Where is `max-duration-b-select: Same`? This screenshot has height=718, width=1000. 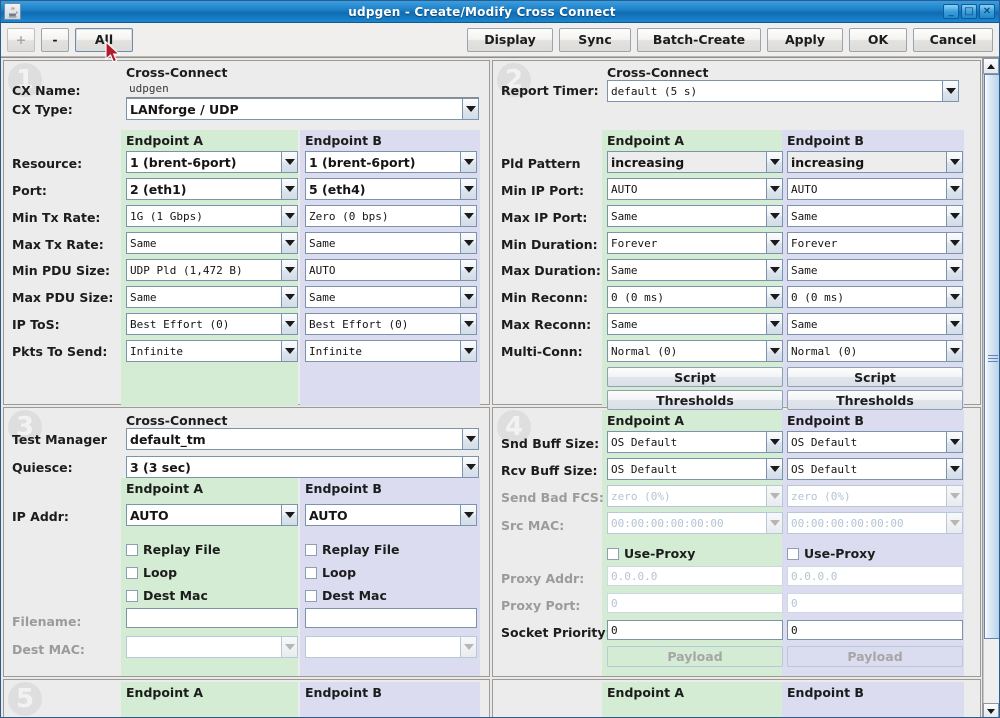
max-duration-b-select: Same is located at coordinates (875, 270).